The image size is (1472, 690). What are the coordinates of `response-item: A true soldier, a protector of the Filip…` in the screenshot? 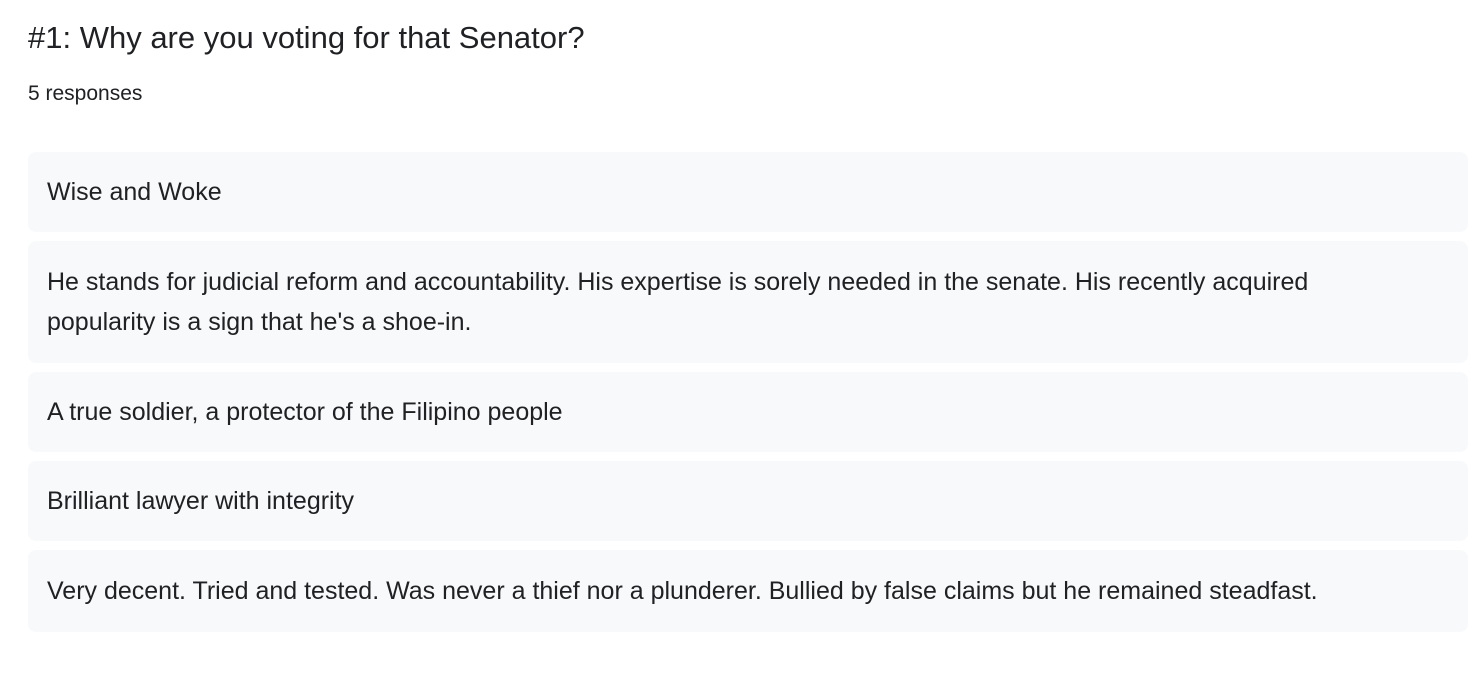 It's located at (748, 412).